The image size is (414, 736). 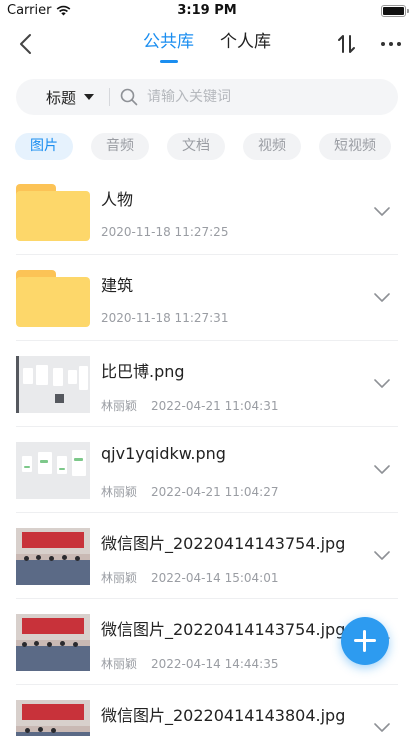 What do you see at coordinates (89, 97) in the screenshot?
I see `caret-down-icon` at bounding box center [89, 97].